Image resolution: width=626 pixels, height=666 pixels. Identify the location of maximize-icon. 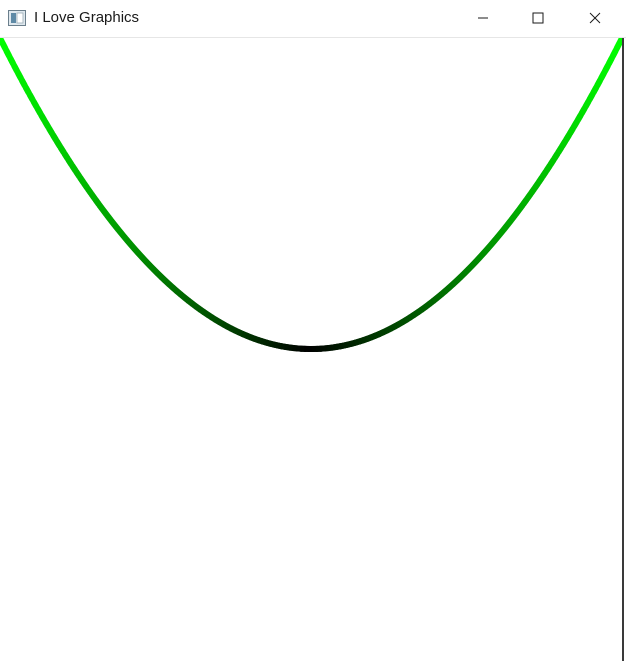
(538, 18).